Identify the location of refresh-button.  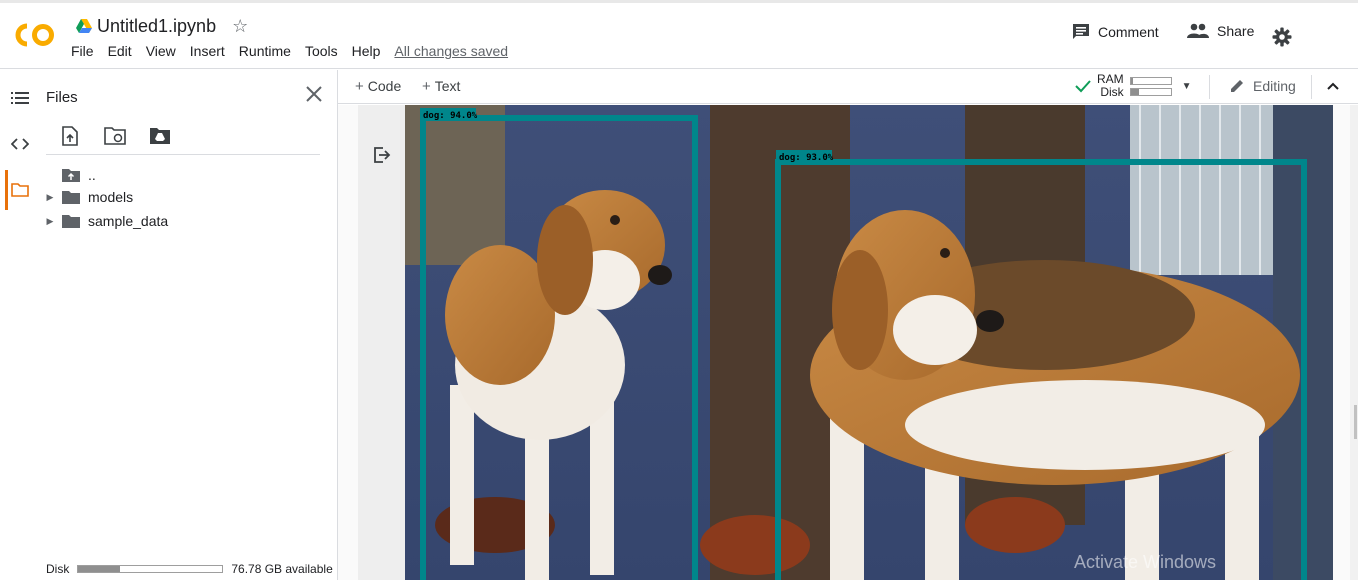
(115, 136).